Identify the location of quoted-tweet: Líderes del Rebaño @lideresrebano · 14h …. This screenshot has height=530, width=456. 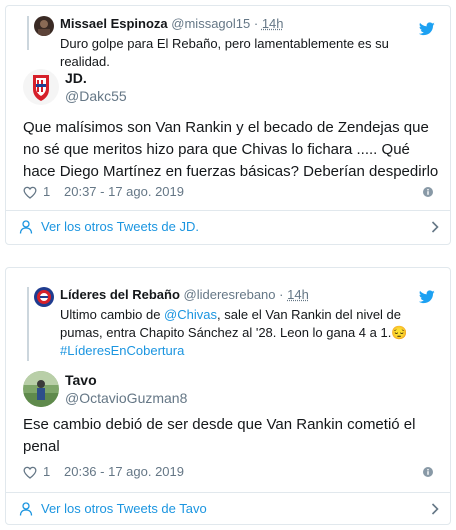
(234, 324).